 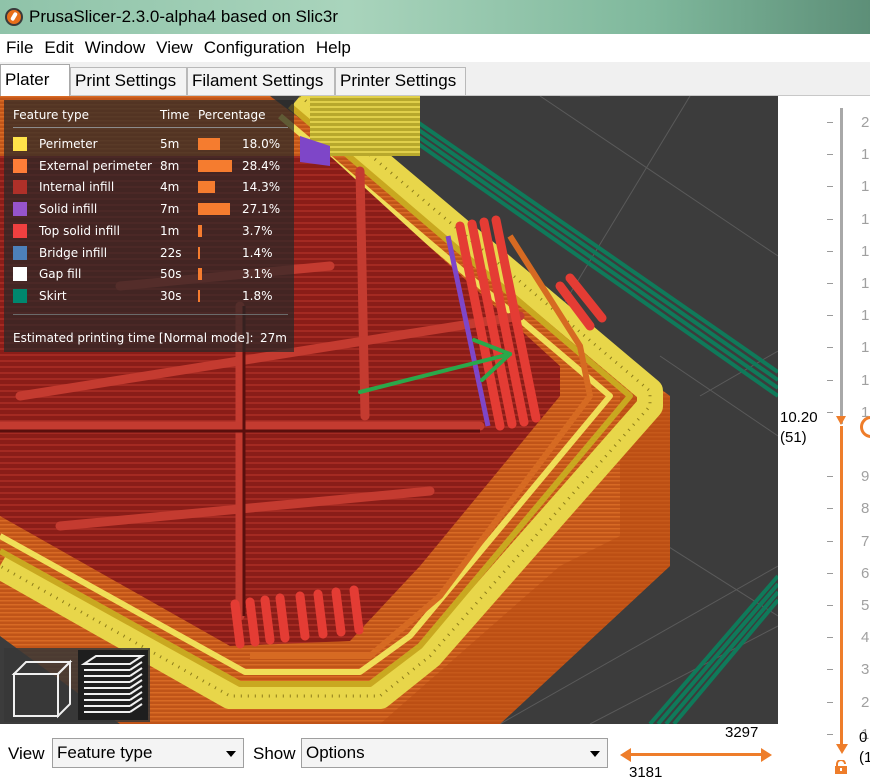 What do you see at coordinates (150, 296) in the screenshot?
I see `legend-row: Skirt 30s 1.8%` at bounding box center [150, 296].